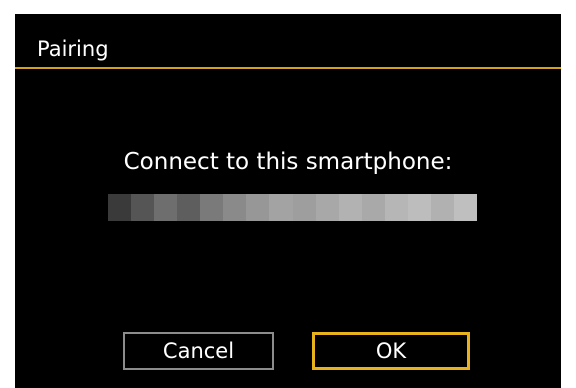 The height and width of the screenshot is (388, 576). I want to click on pairing-message: Connect to this smartphone:, so click(288, 162).